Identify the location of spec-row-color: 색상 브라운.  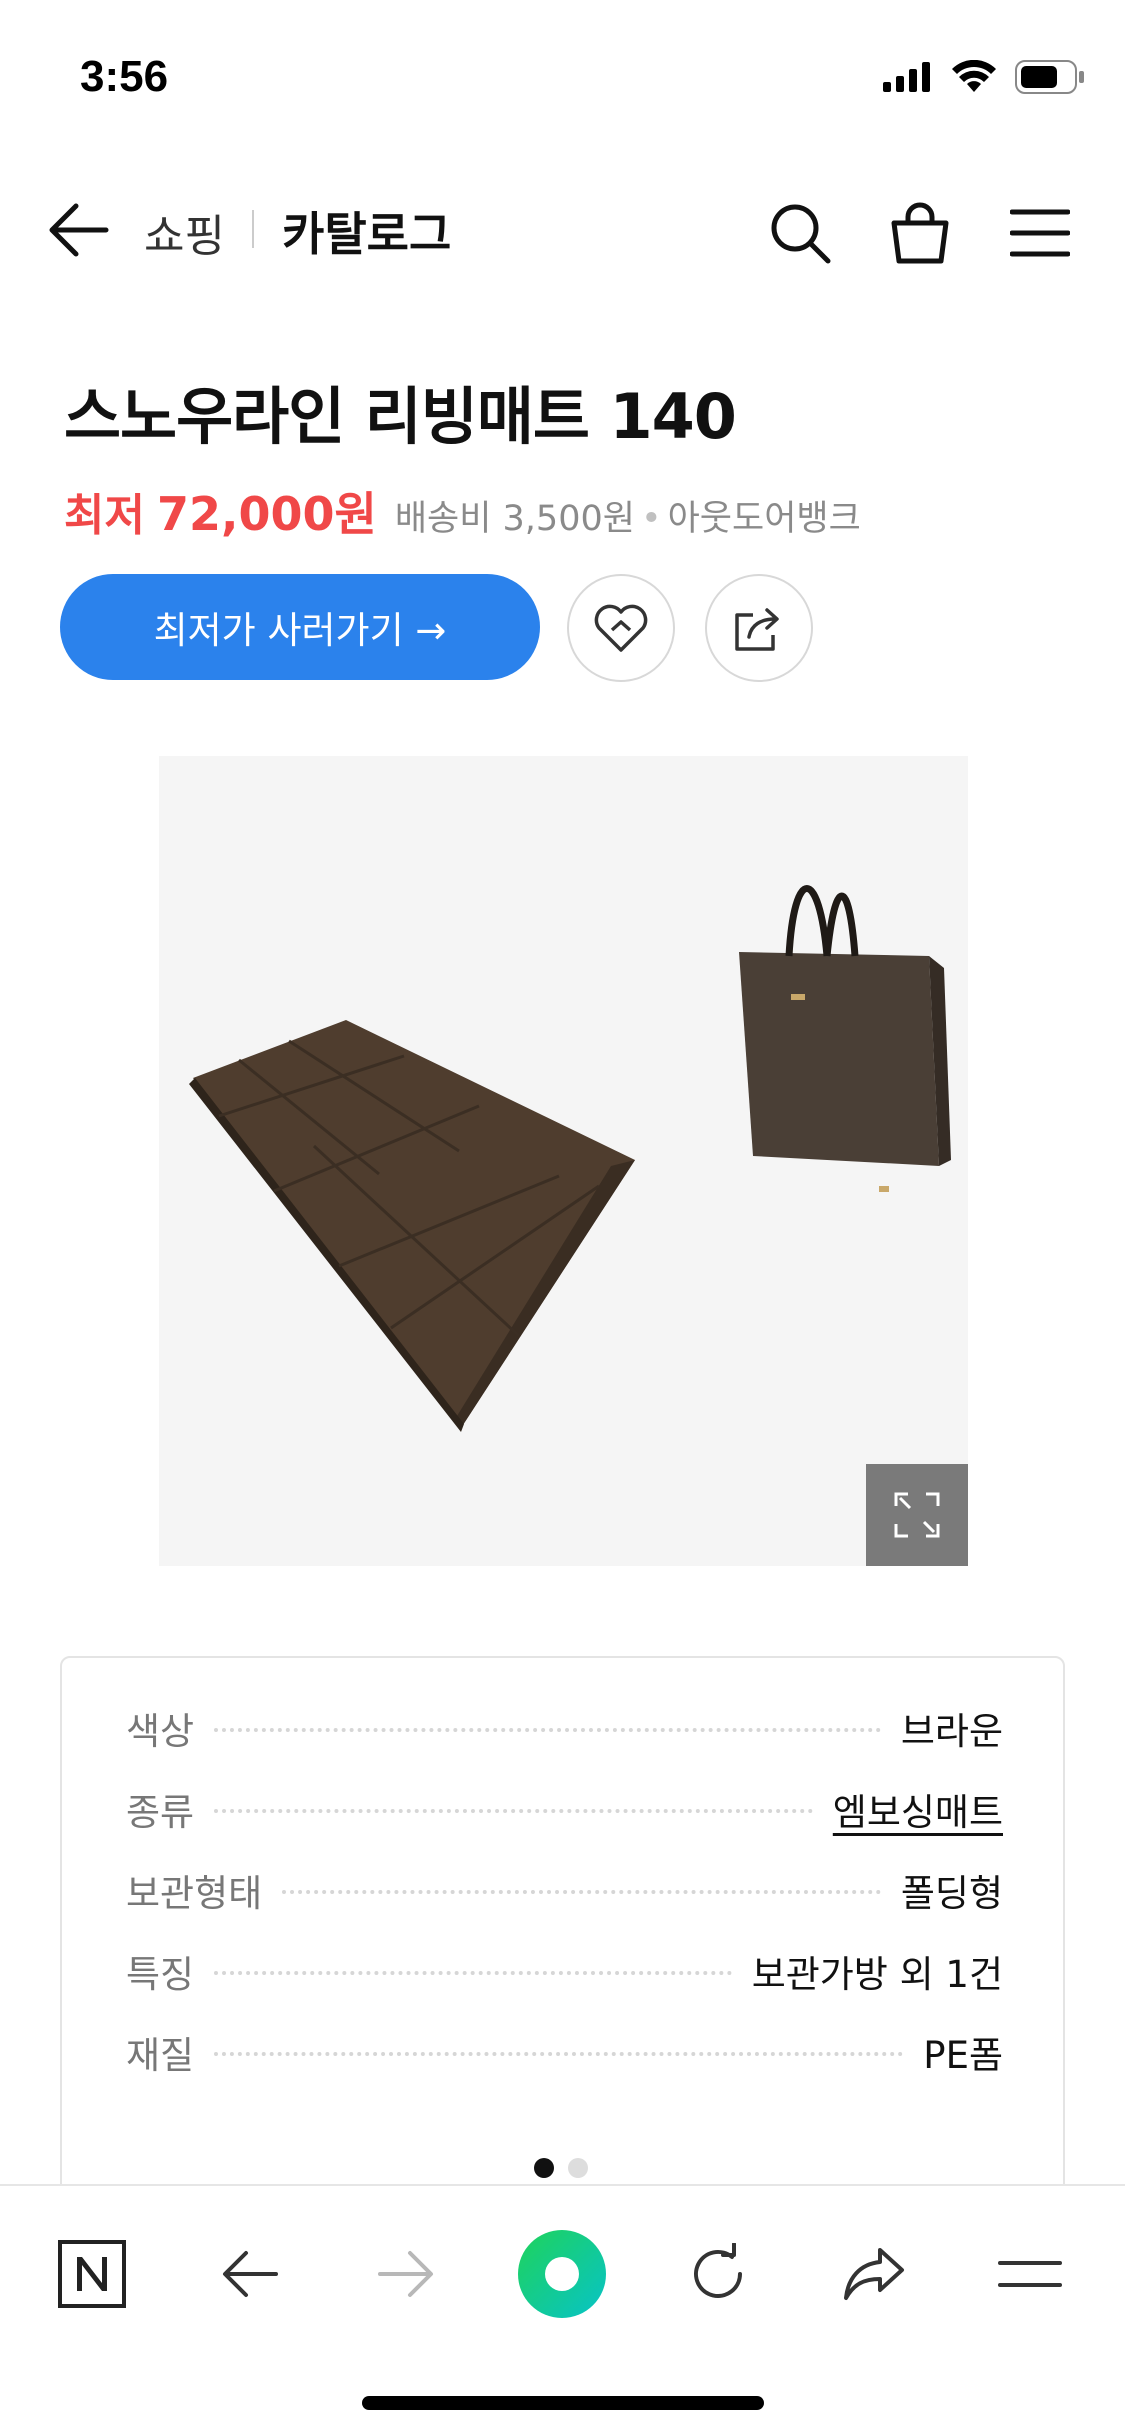
(564, 1728).